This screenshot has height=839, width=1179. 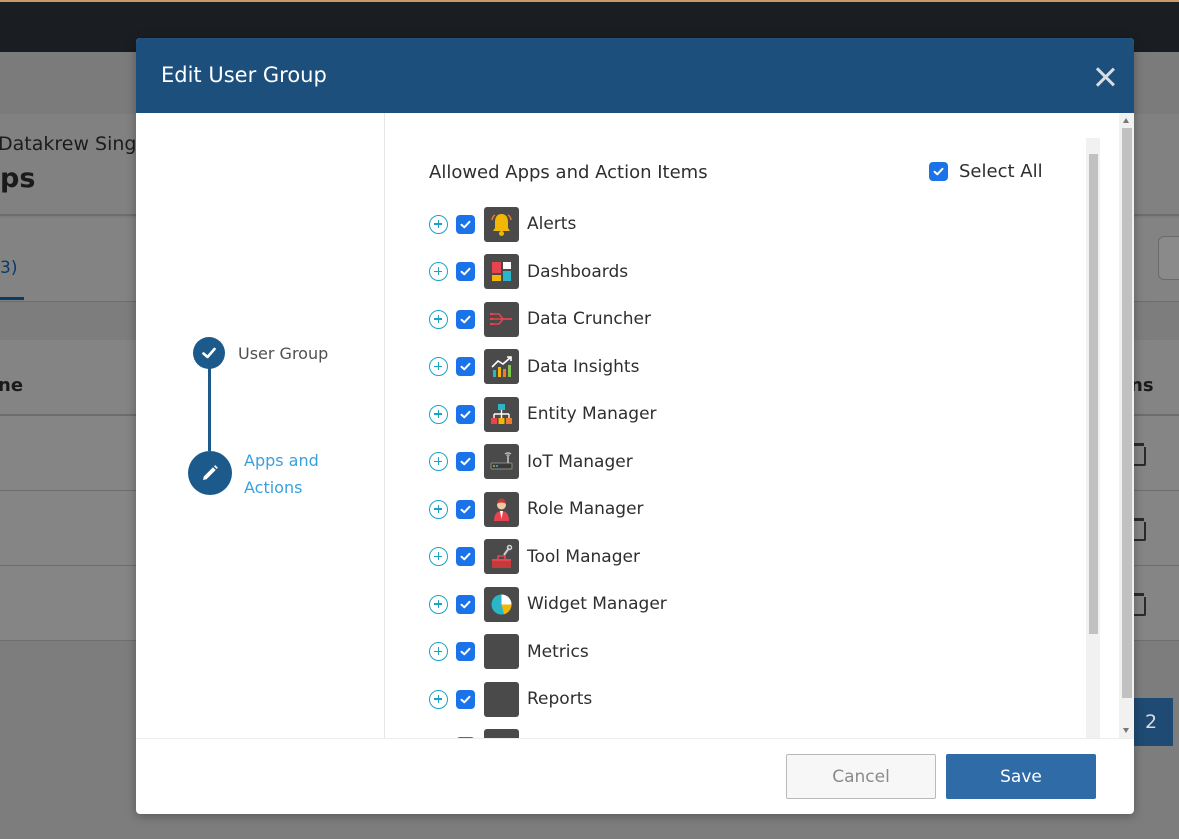 I want to click on metrics-icon, so click(x=501, y=651).